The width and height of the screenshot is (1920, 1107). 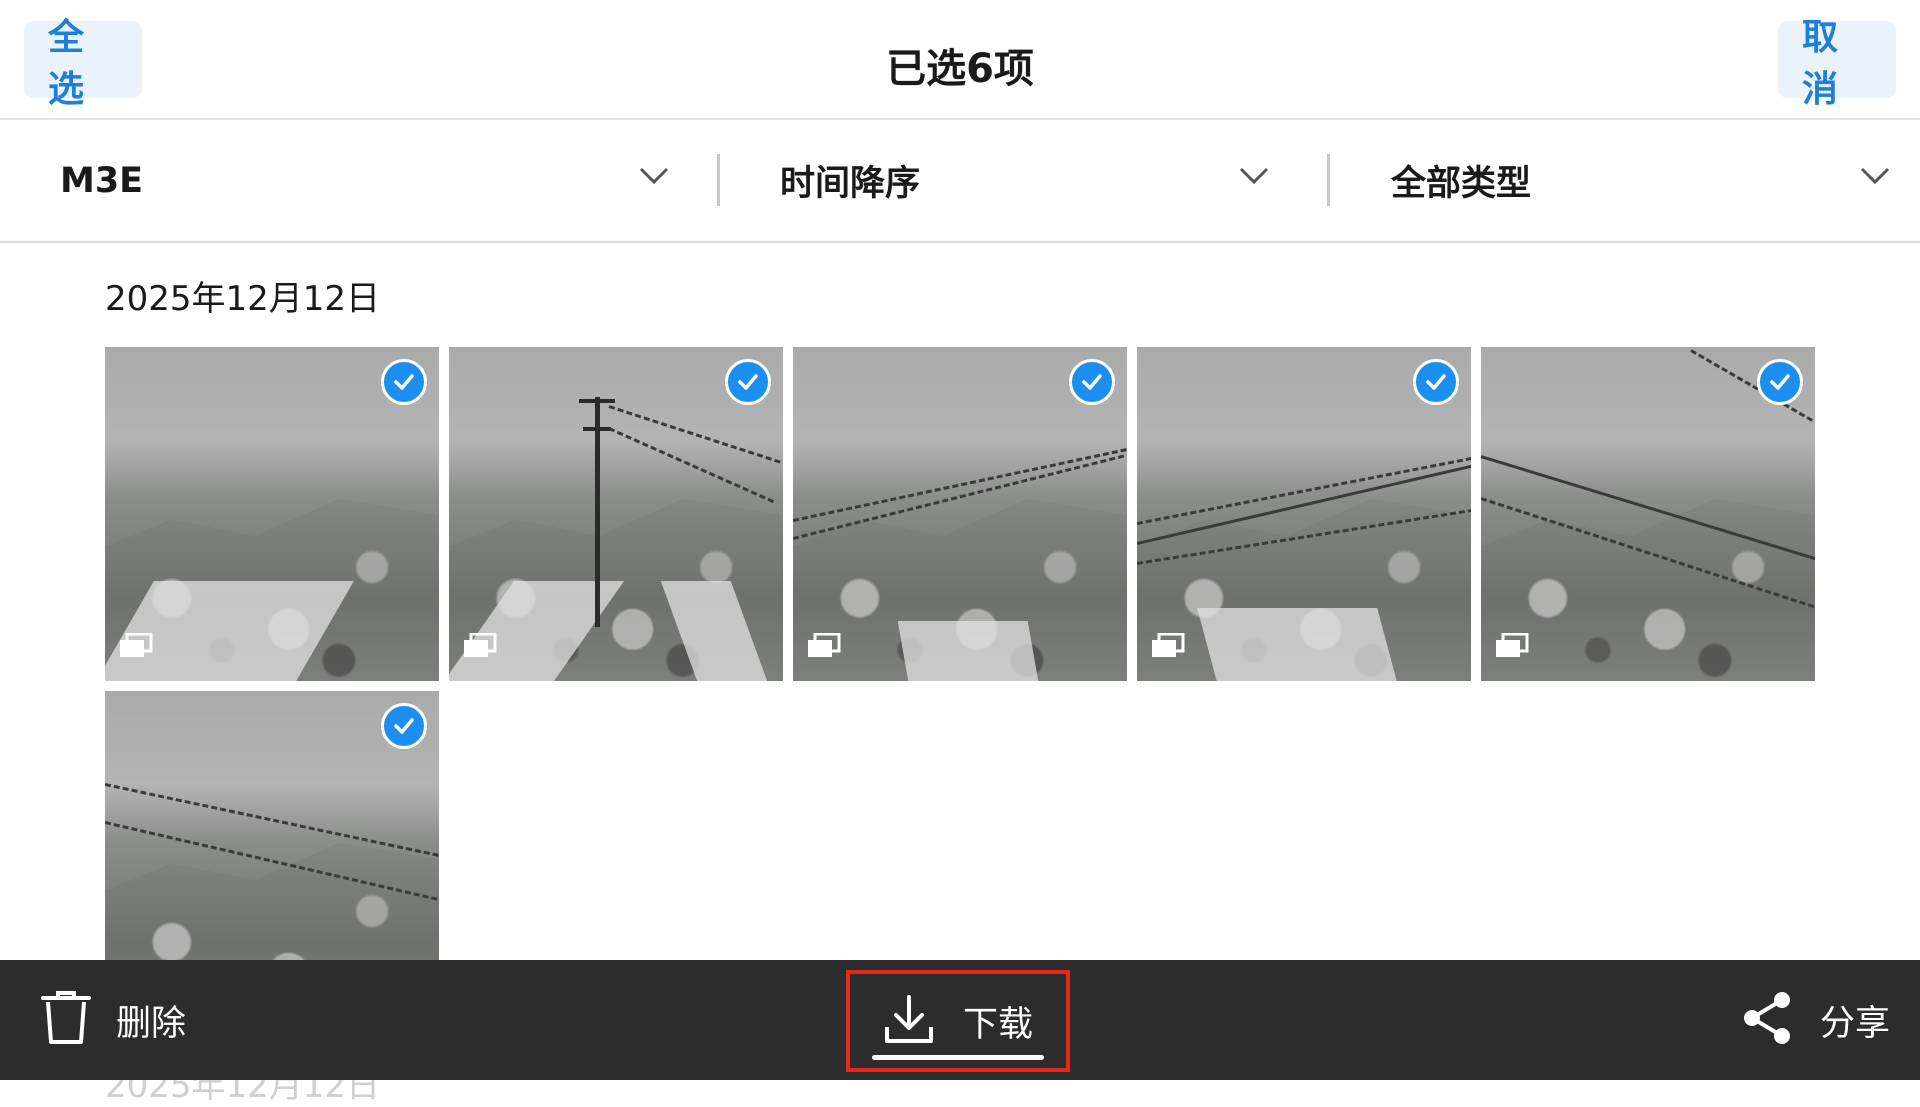 I want to click on device-filter-label: M3E, so click(x=102, y=180).